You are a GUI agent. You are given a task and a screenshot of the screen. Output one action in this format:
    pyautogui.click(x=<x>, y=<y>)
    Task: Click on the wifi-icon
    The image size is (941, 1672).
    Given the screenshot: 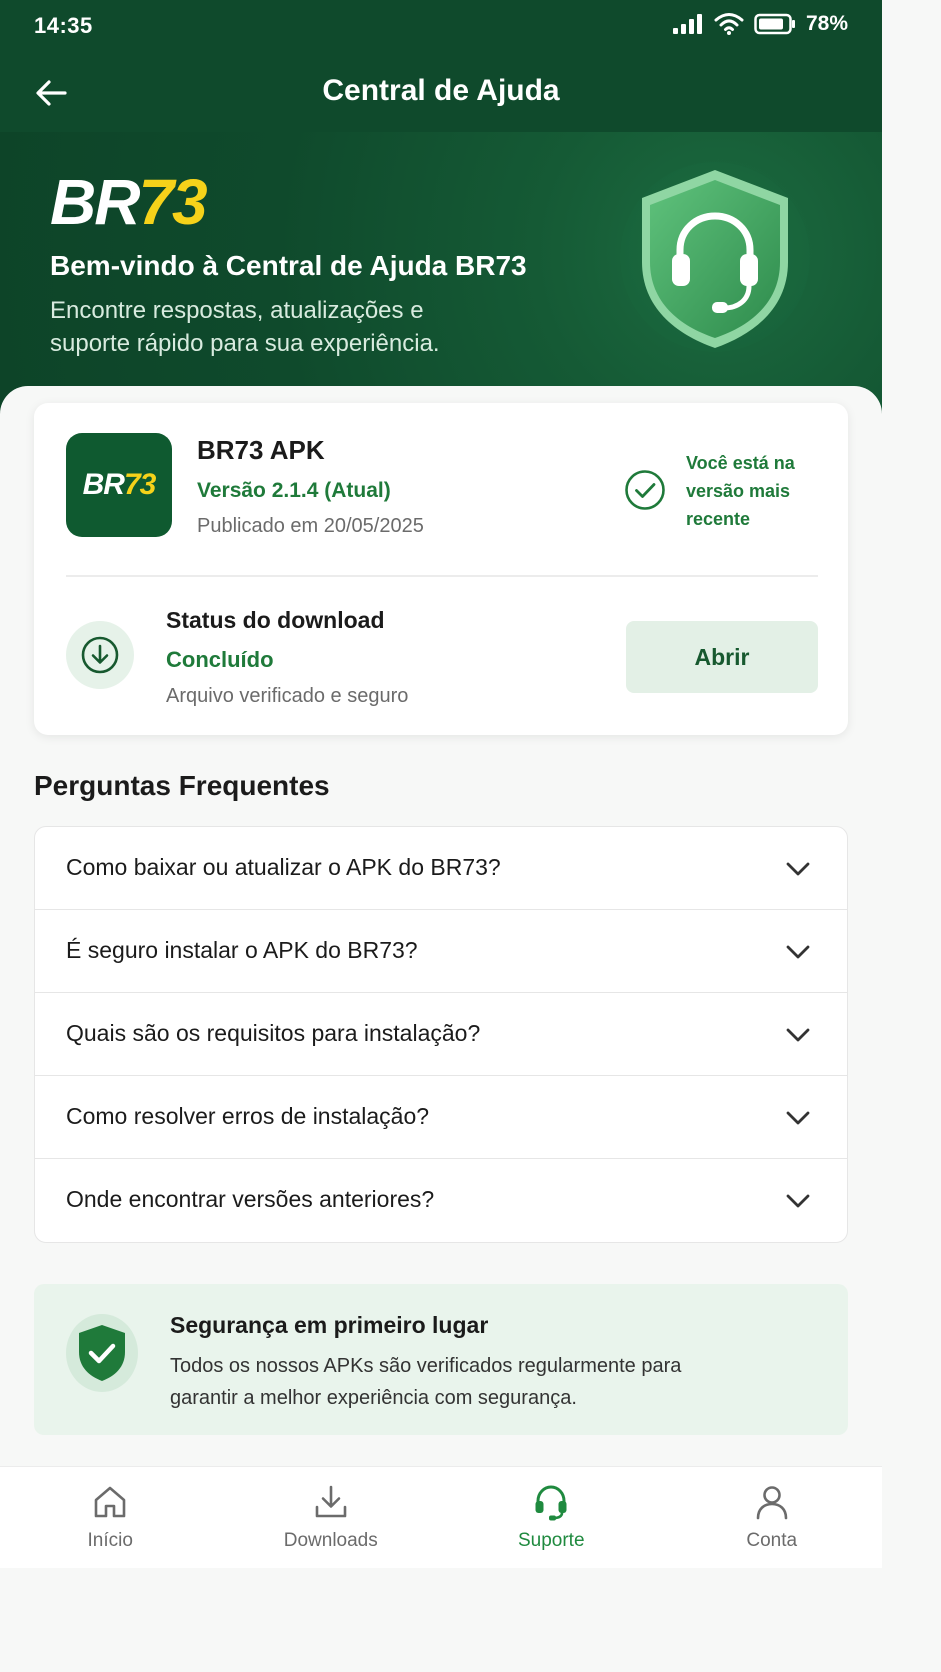 What is the action you would take?
    pyautogui.click(x=729, y=24)
    